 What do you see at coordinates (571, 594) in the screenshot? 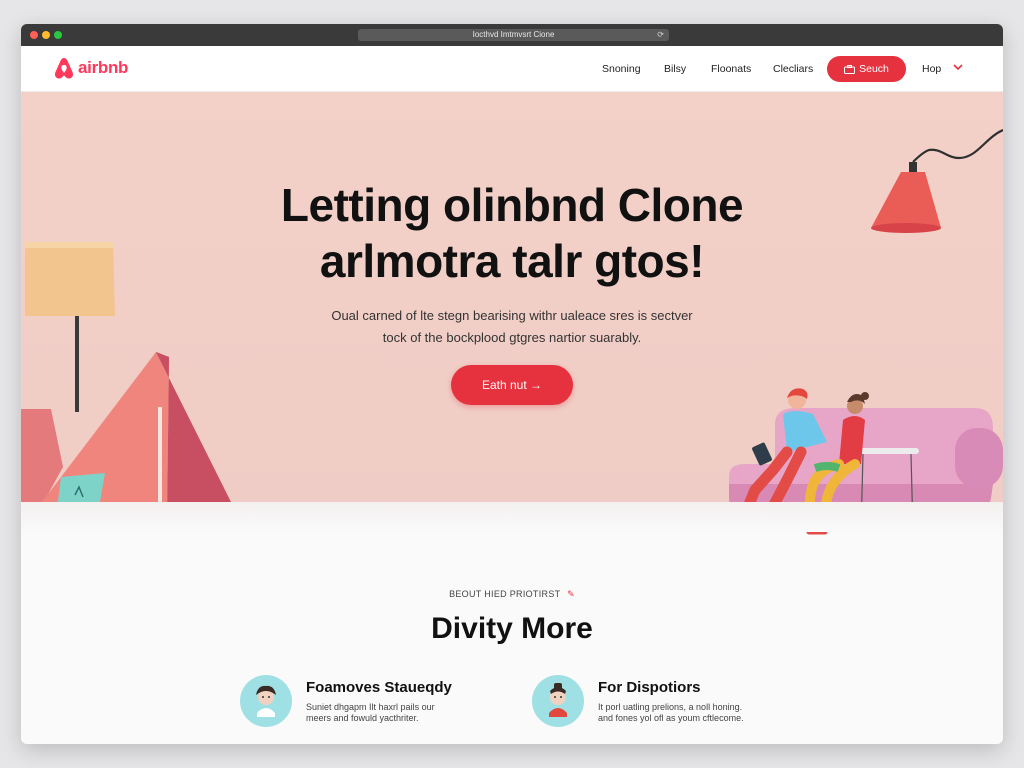
I see `pencil-icon: ✎` at bounding box center [571, 594].